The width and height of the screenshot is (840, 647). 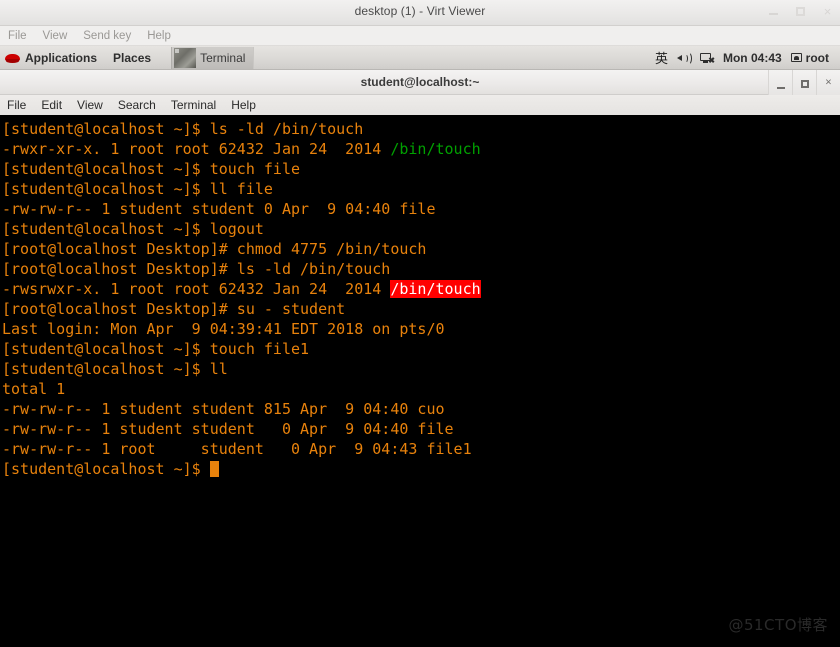 I want to click on terminal-line: total 1, so click(x=421, y=389).